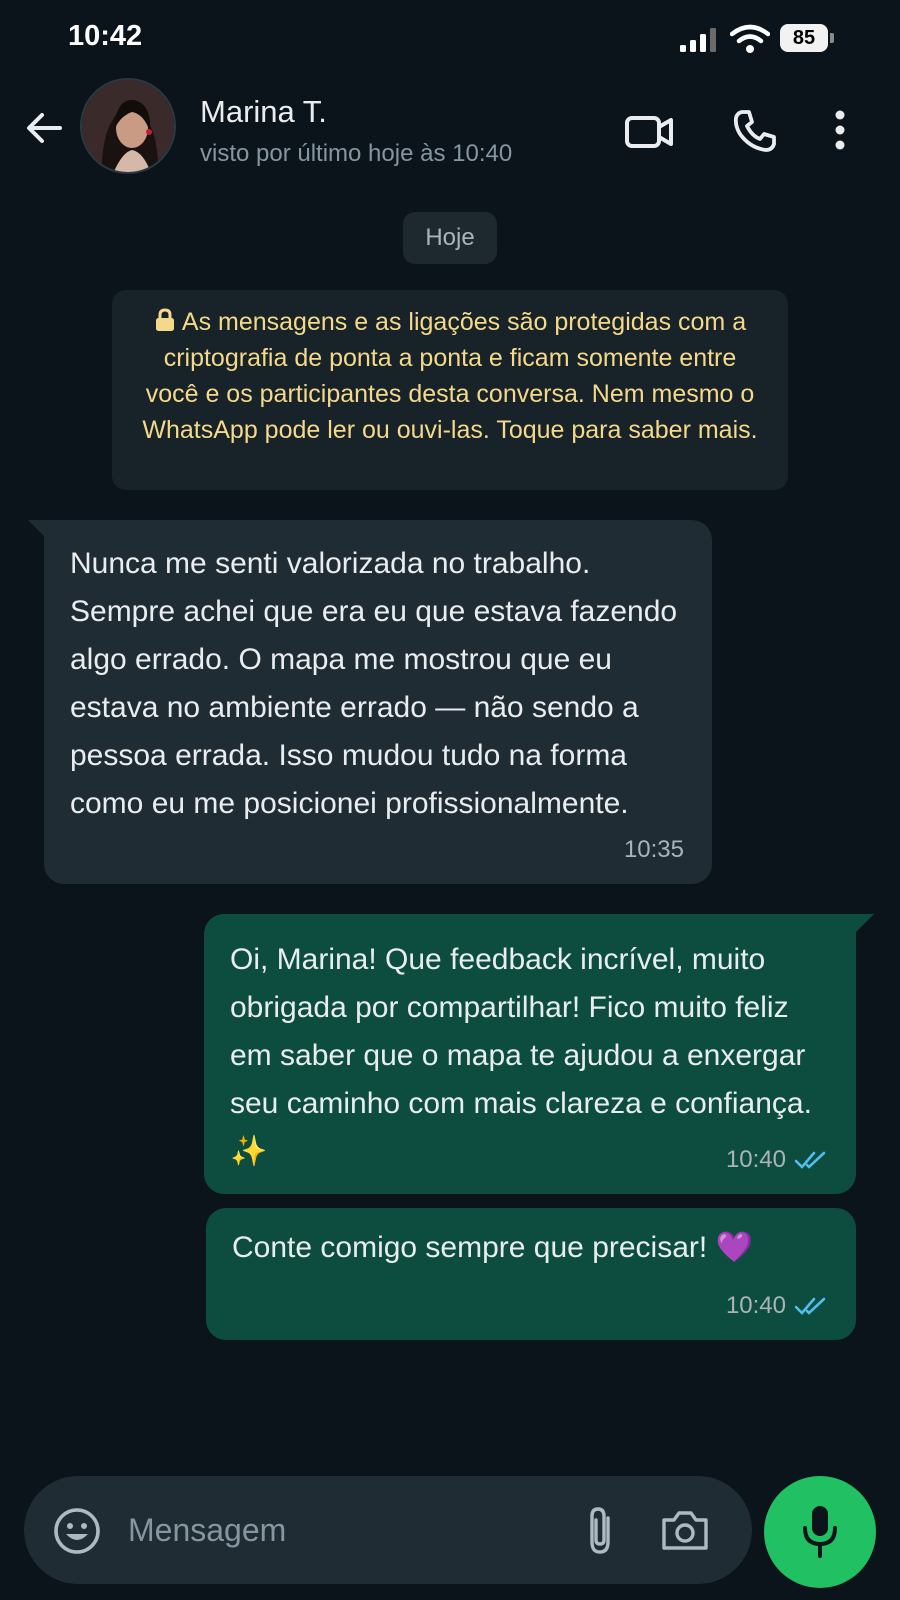 The image size is (900, 1600). What do you see at coordinates (450, 136) in the screenshot?
I see `chat-header: Marina T. visto por último hoje às 10:40` at bounding box center [450, 136].